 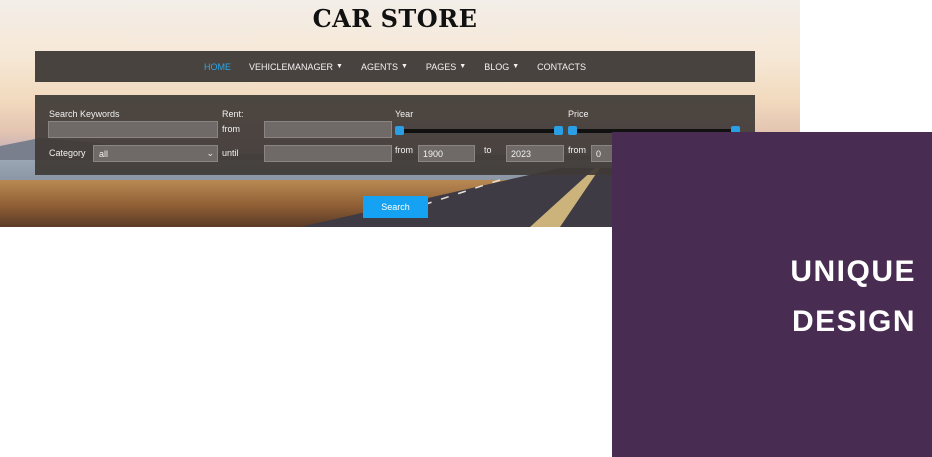 What do you see at coordinates (479, 131) in the screenshot?
I see `year-slider-track` at bounding box center [479, 131].